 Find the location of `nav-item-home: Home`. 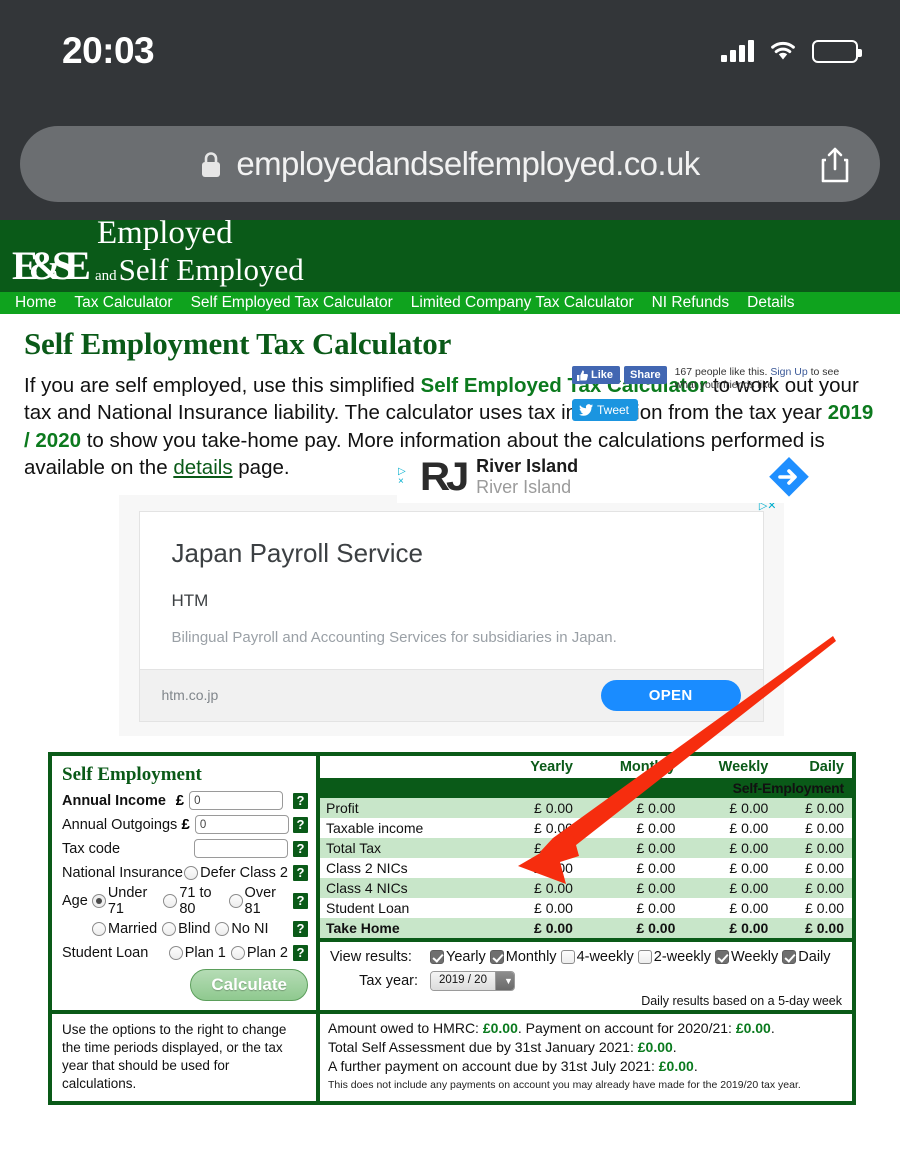

nav-item-home: Home is located at coordinates (35, 303).